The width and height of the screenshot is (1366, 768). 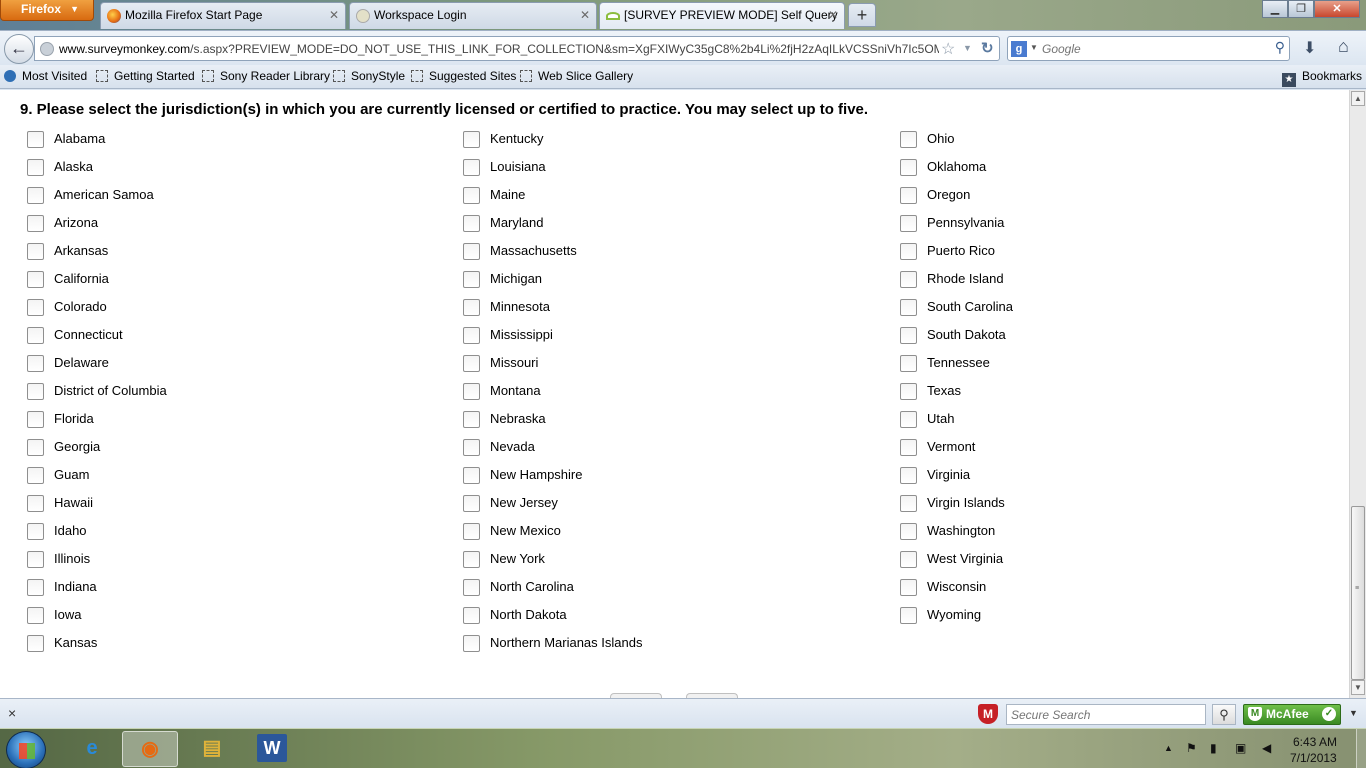 What do you see at coordinates (77, 446) in the screenshot?
I see `option-label: Georgia` at bounding box center [77, 446].